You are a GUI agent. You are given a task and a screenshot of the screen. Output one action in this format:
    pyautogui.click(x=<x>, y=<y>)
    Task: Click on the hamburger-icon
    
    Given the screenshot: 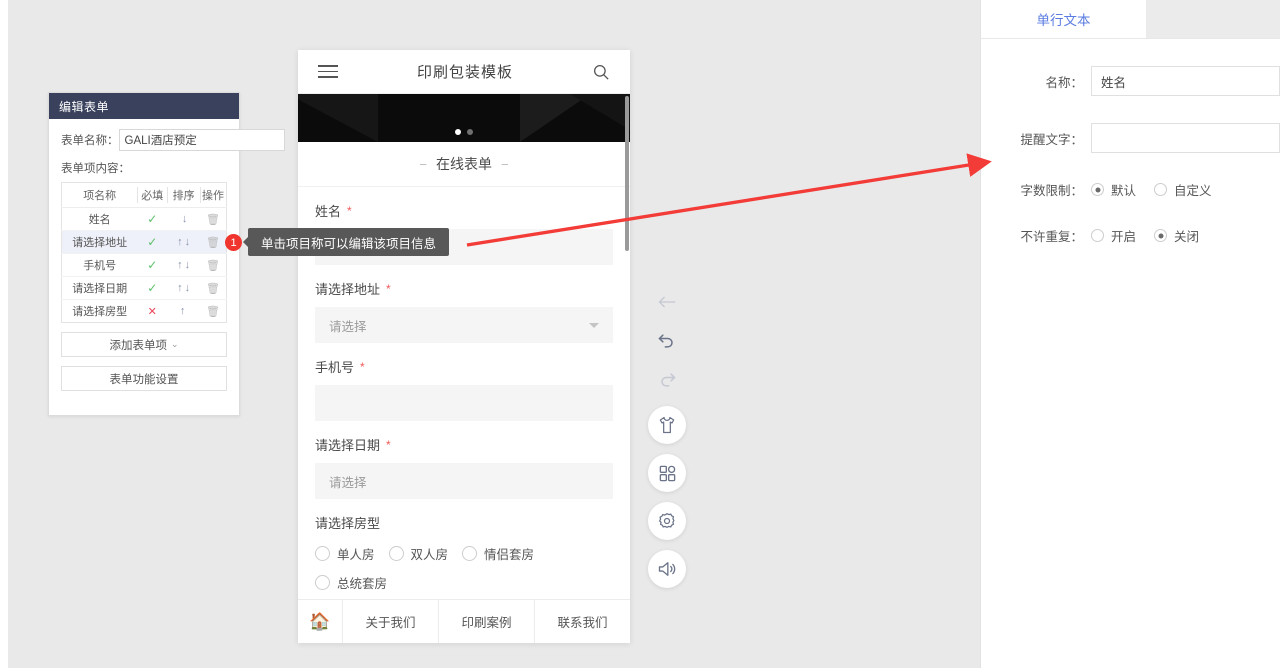 What is the action you would take?
    pyautogui.click(x=328, y=71)
    